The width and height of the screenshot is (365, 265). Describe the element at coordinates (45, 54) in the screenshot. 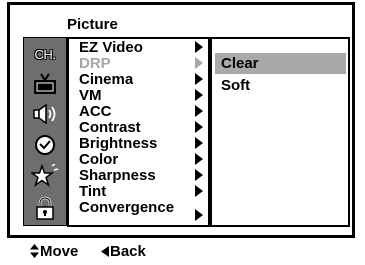

I see `channel-icon: CH.` at that location.